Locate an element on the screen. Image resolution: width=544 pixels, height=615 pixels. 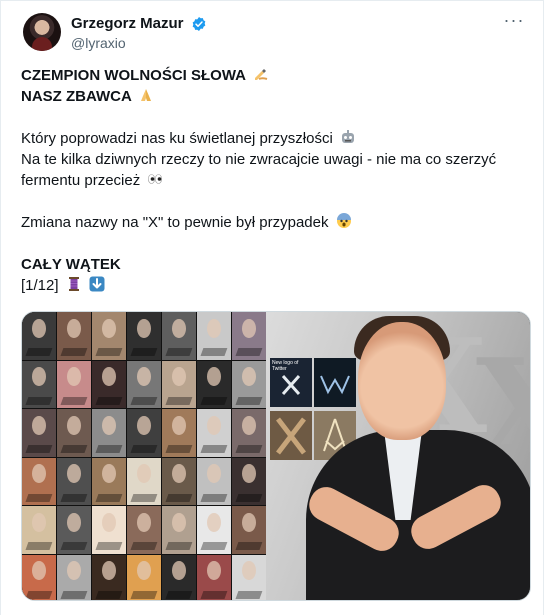
folded-hands-icon is located at coordinates (146, 95).